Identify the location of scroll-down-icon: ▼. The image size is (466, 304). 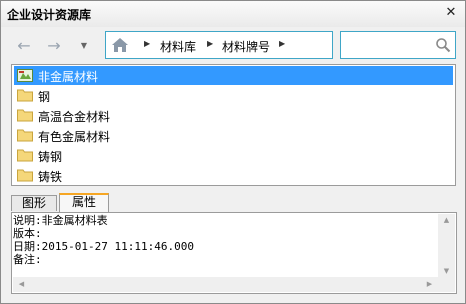
(446, 271).